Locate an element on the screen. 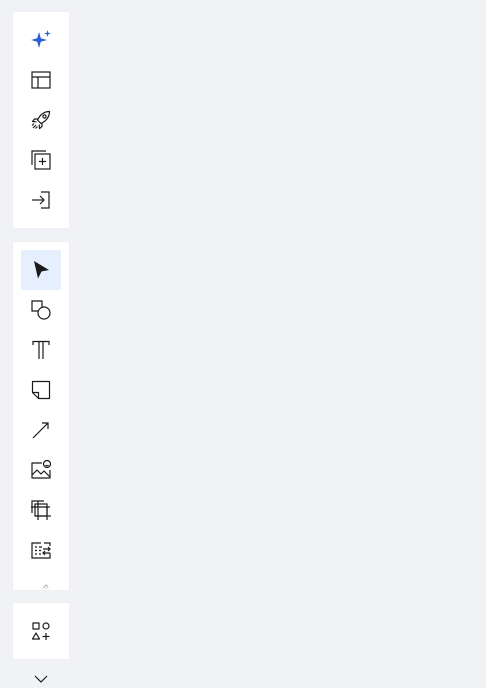 The width and height of the screenshot is (486, 688). text-icon is located at coordinates (41, 349).